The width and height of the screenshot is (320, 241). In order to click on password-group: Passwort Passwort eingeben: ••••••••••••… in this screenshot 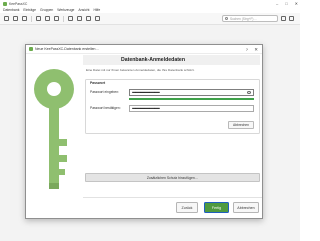, I will do `click(172, 106)`.